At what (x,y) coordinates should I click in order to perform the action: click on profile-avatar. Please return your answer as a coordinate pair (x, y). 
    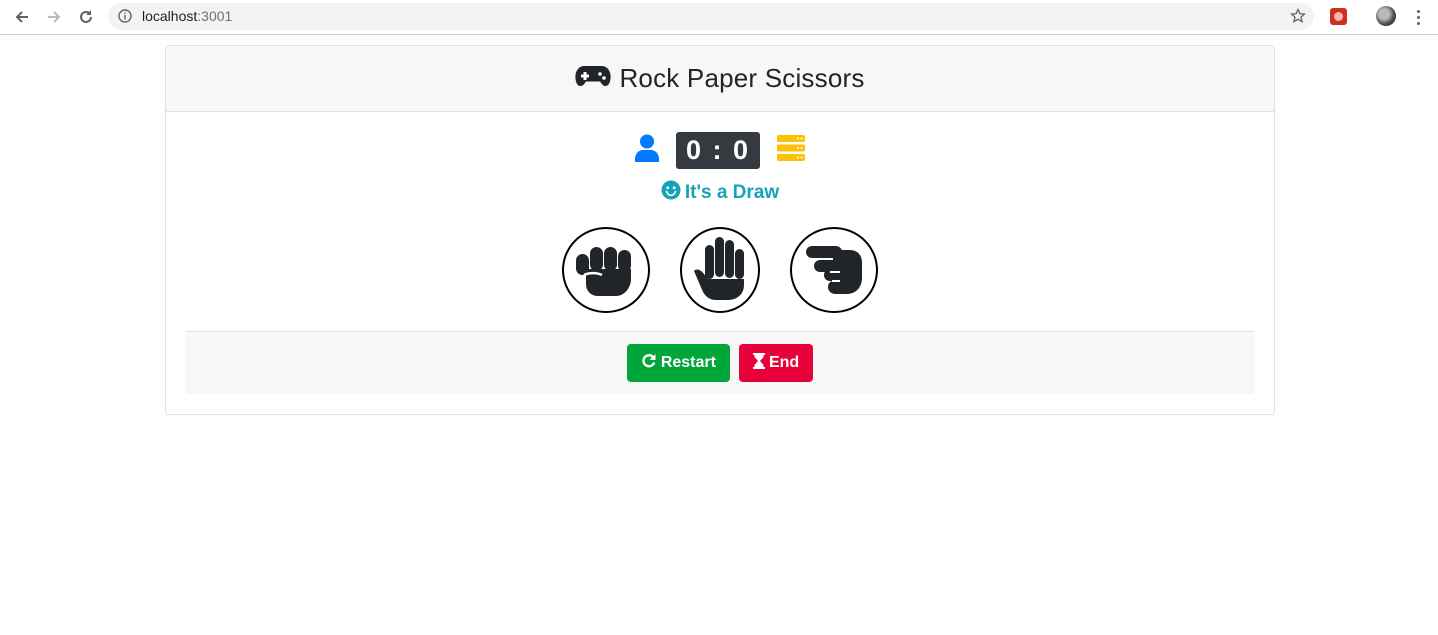
    Looking at the image, I should click on (1386, 16).